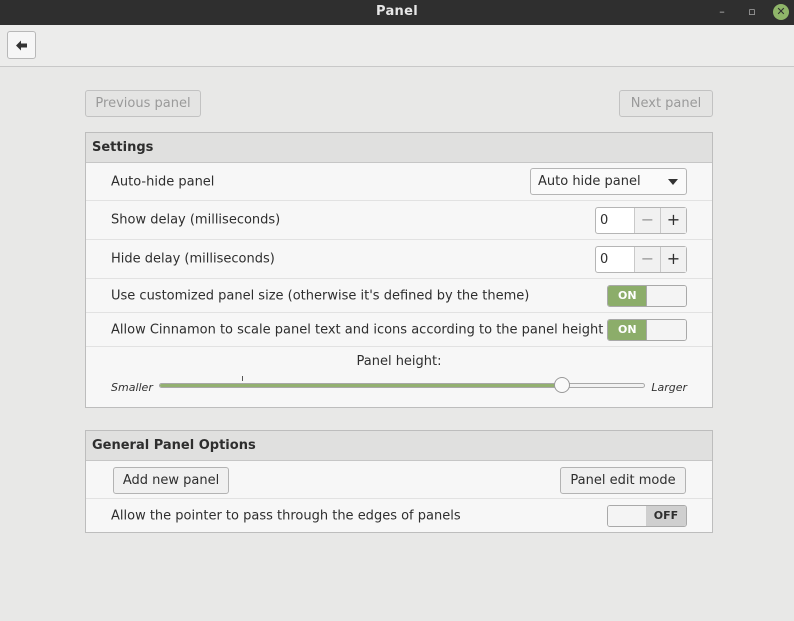 This screenshot has width=794, height=621. I want to click on slider-tick-mark, so click(242, 378).